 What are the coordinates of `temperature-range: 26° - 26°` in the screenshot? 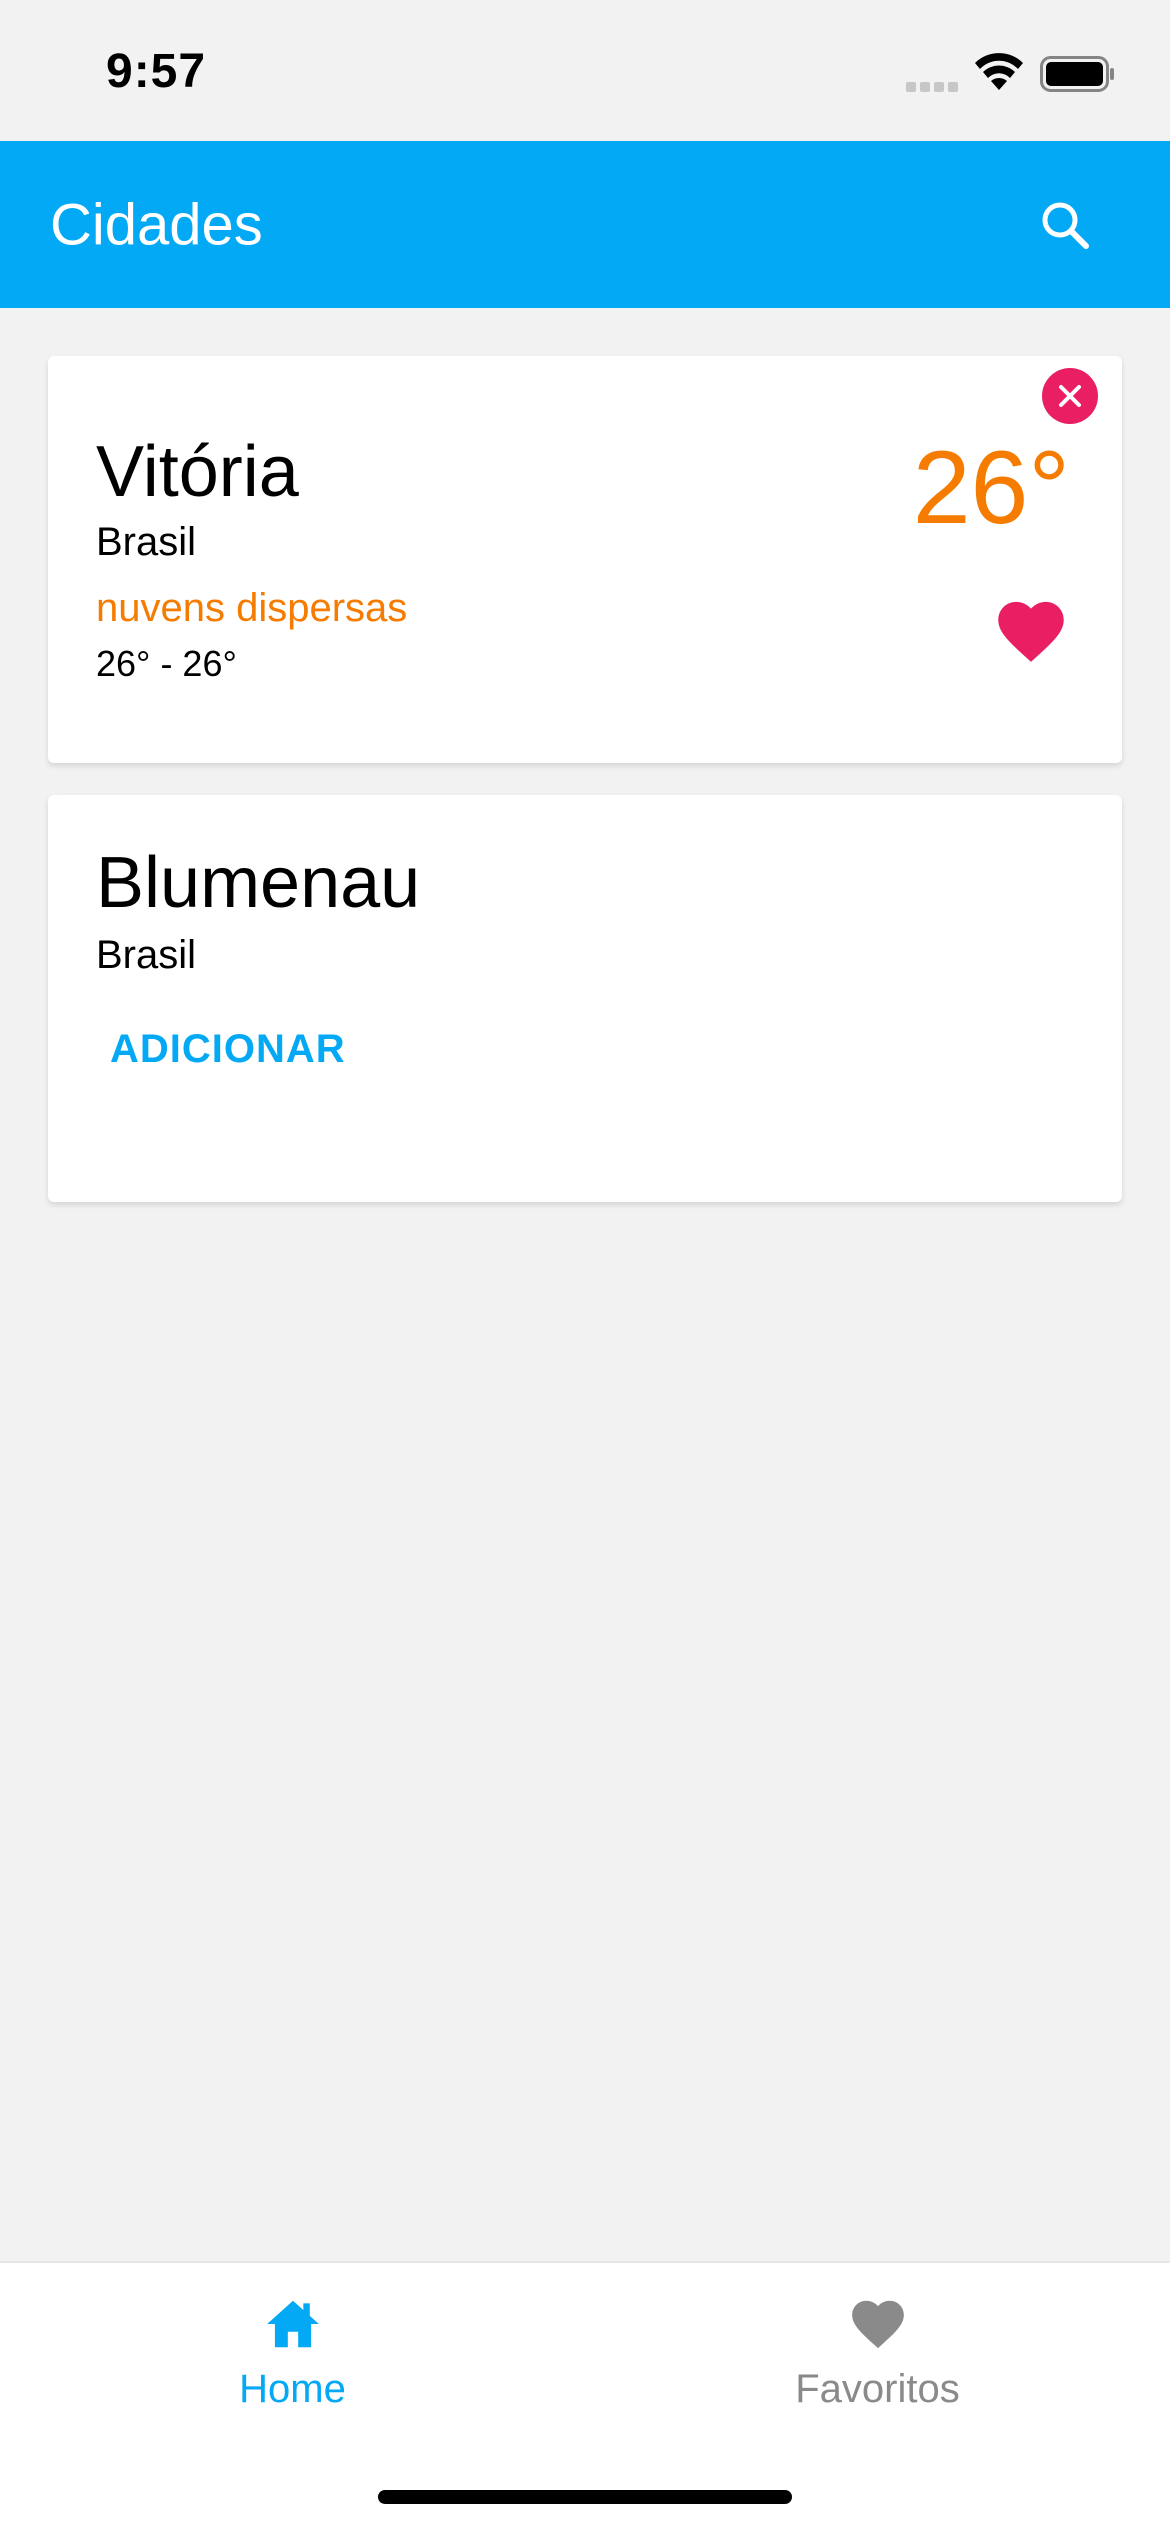 It's located at (166, 663).